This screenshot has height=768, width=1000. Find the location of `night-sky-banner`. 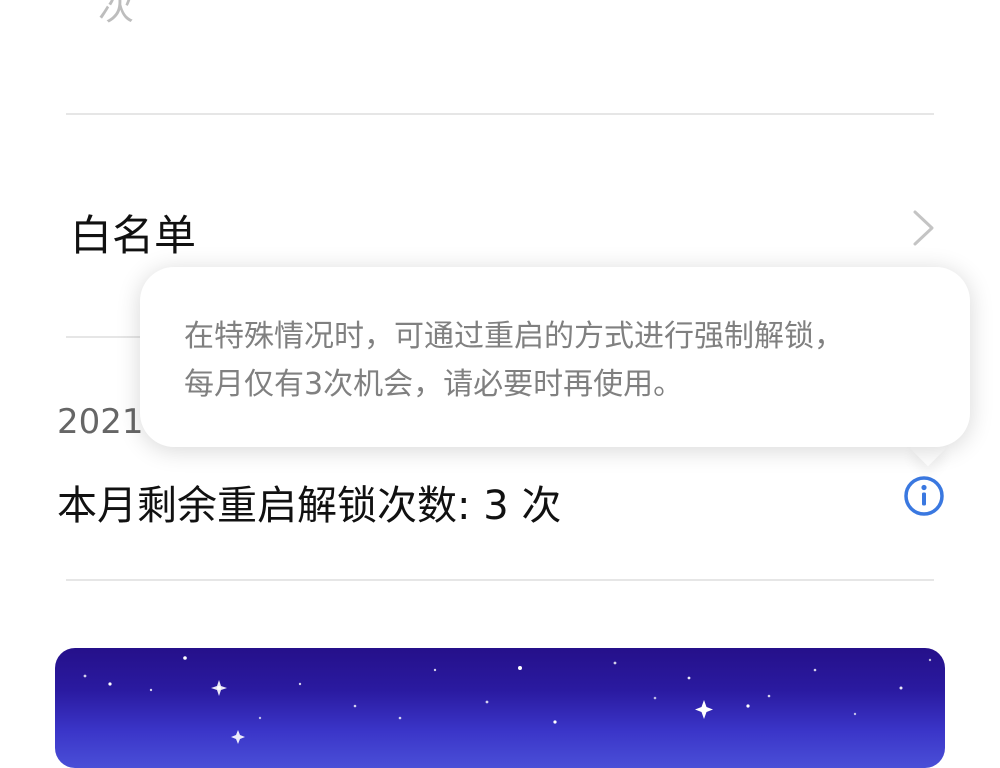

night-sky-banner is located at coordinates (500, 708).